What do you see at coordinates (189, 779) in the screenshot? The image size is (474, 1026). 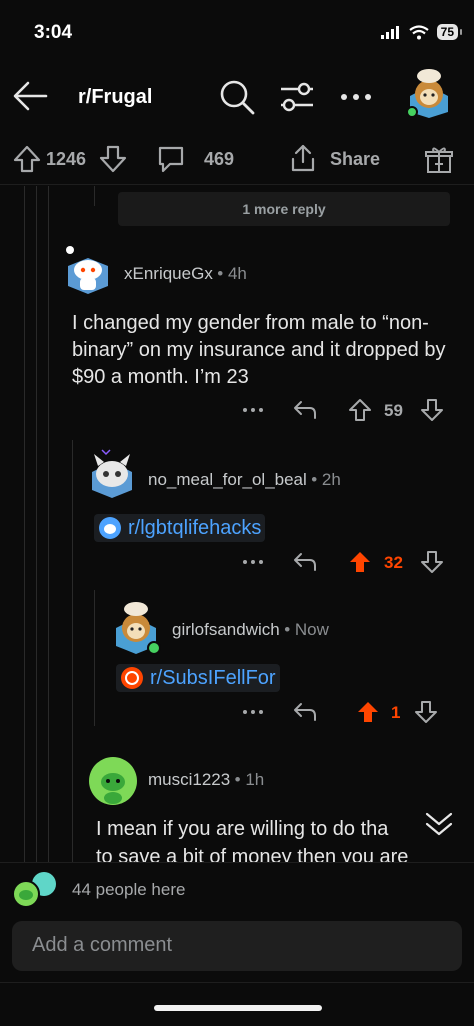 I see `comment-username: musci1223` at bounding box center [189, 779].